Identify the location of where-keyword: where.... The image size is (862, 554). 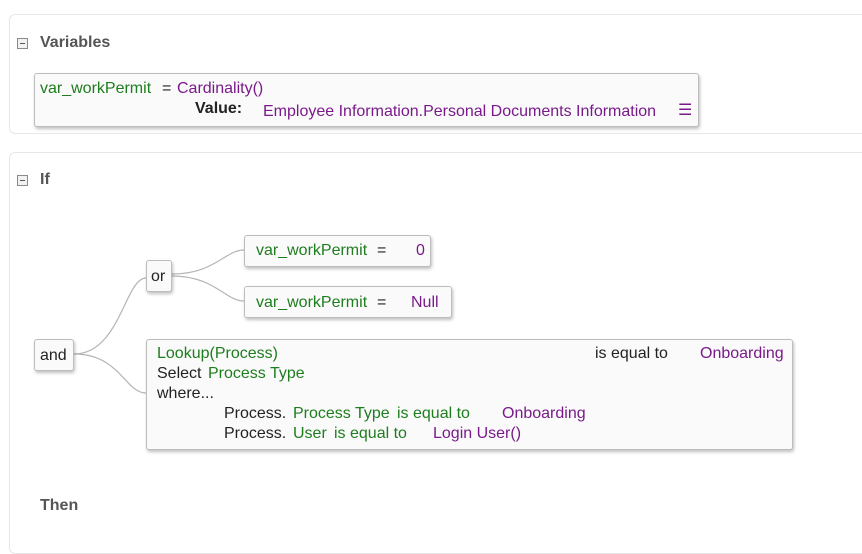
(185, 393).